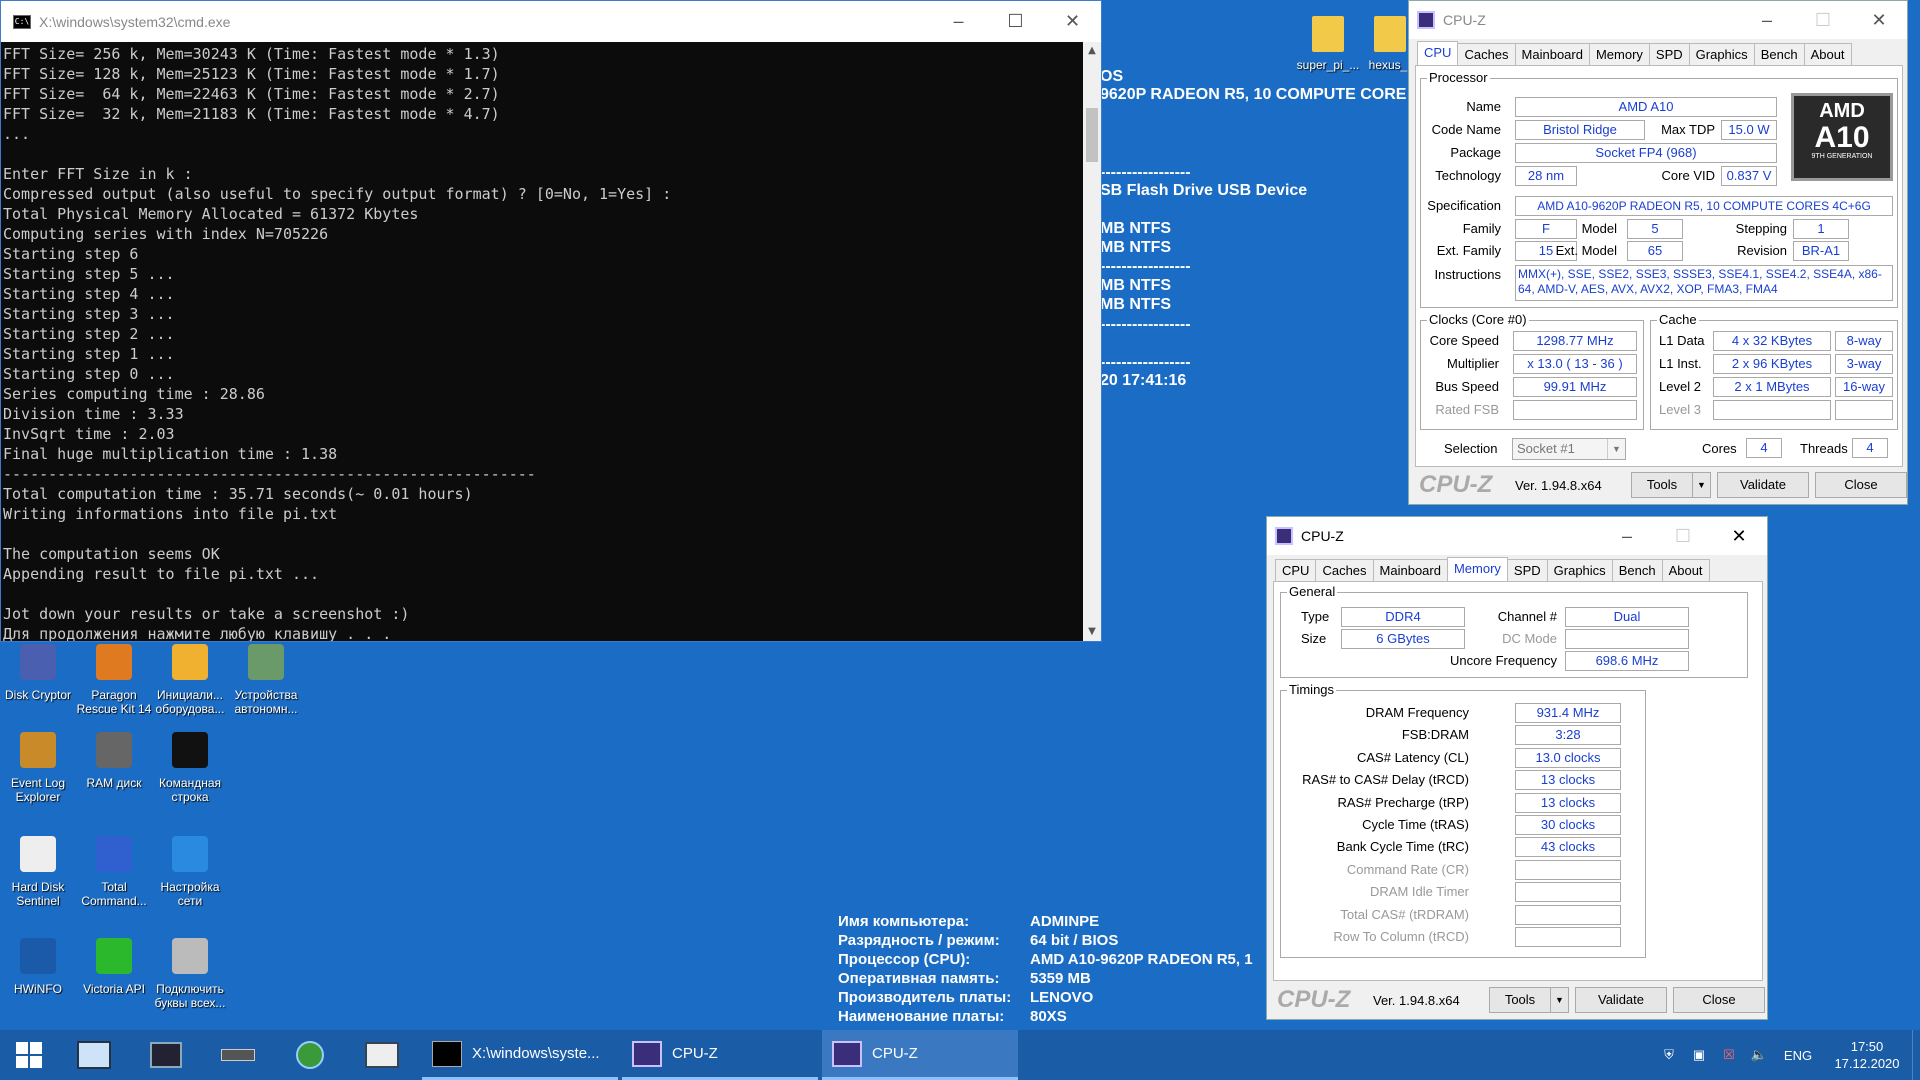  I want to click on scroll-up-icon: ▲, so click(1092, 51).